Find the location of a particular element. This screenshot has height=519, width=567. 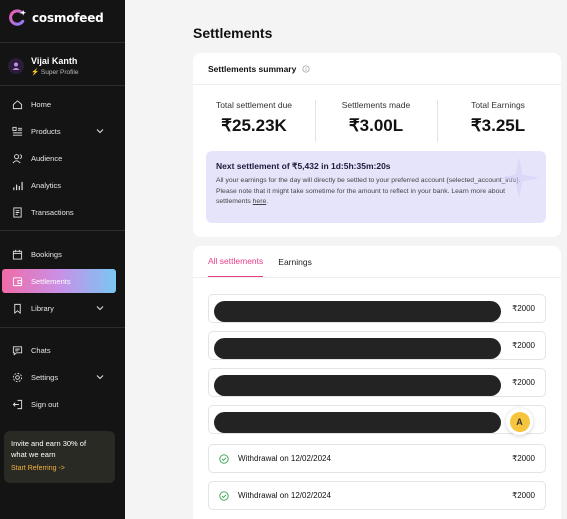

nav-library: Library is located at coordinates (62, 308).